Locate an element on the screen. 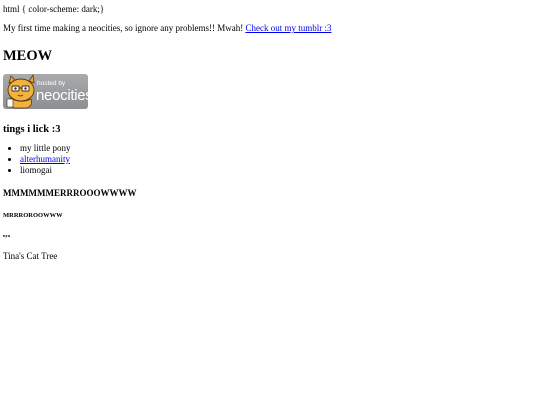 The image size is (540, 405). page-title: MEOW is located at coordinates (28, 55).